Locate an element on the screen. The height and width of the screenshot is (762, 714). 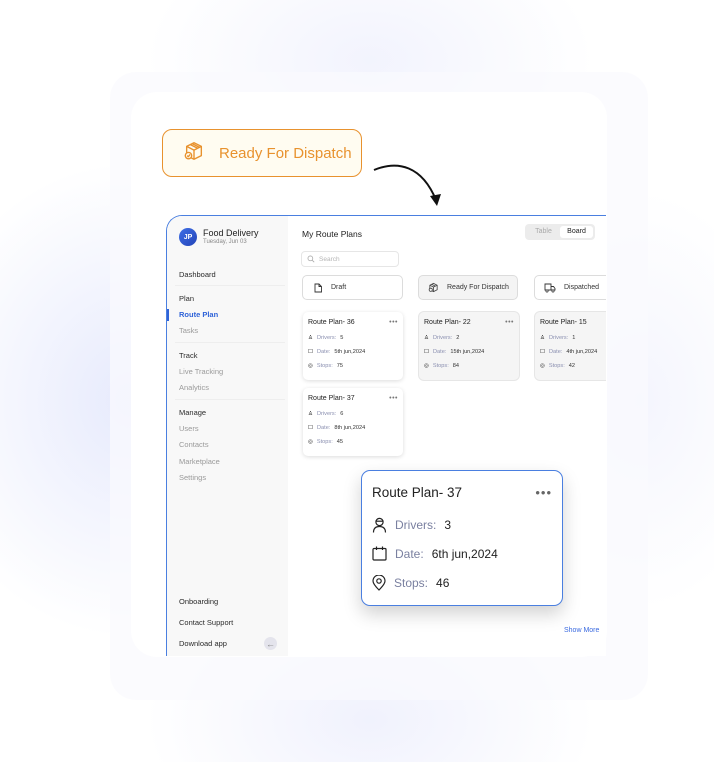
arrow-left-icon: ← is located at coordinates (270, 643).